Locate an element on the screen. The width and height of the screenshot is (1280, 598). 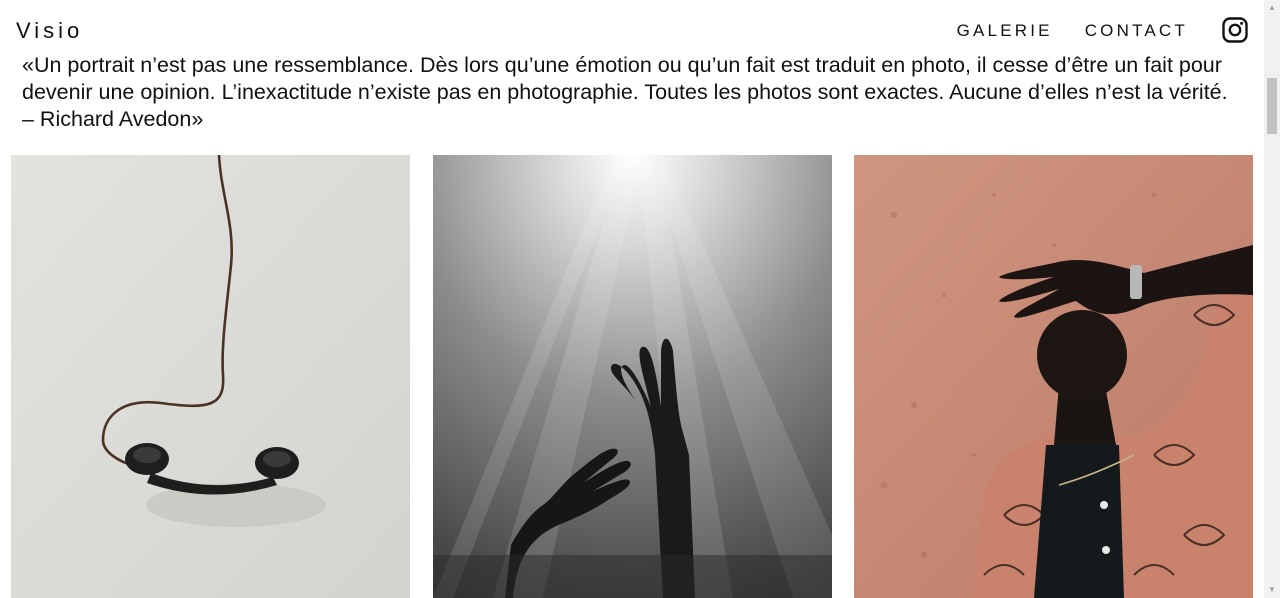
site-header: Visio GALERIE CONTACT is located at coordinates (632, 29).